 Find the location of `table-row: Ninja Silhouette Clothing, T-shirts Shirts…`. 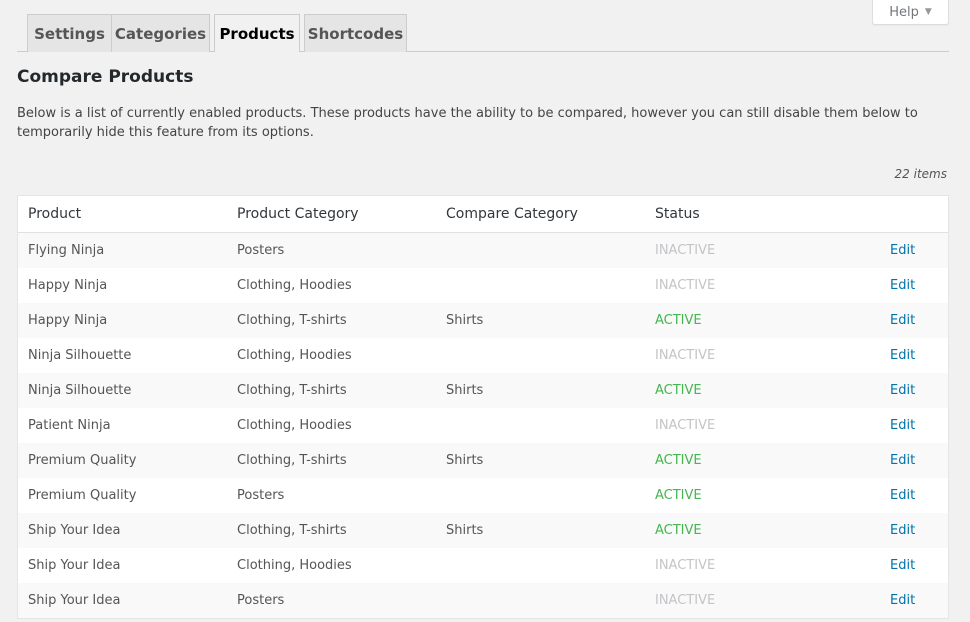

table-row: Ninja Silhouette Clothing, T-shirts Shirts… is located at coordinates (483, 390).